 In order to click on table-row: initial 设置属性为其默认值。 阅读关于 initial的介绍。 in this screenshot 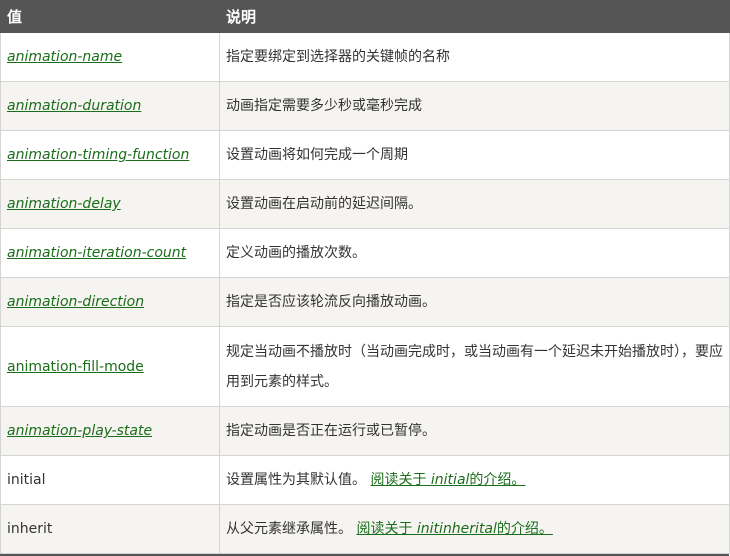, I will do `click(365, 480)`.